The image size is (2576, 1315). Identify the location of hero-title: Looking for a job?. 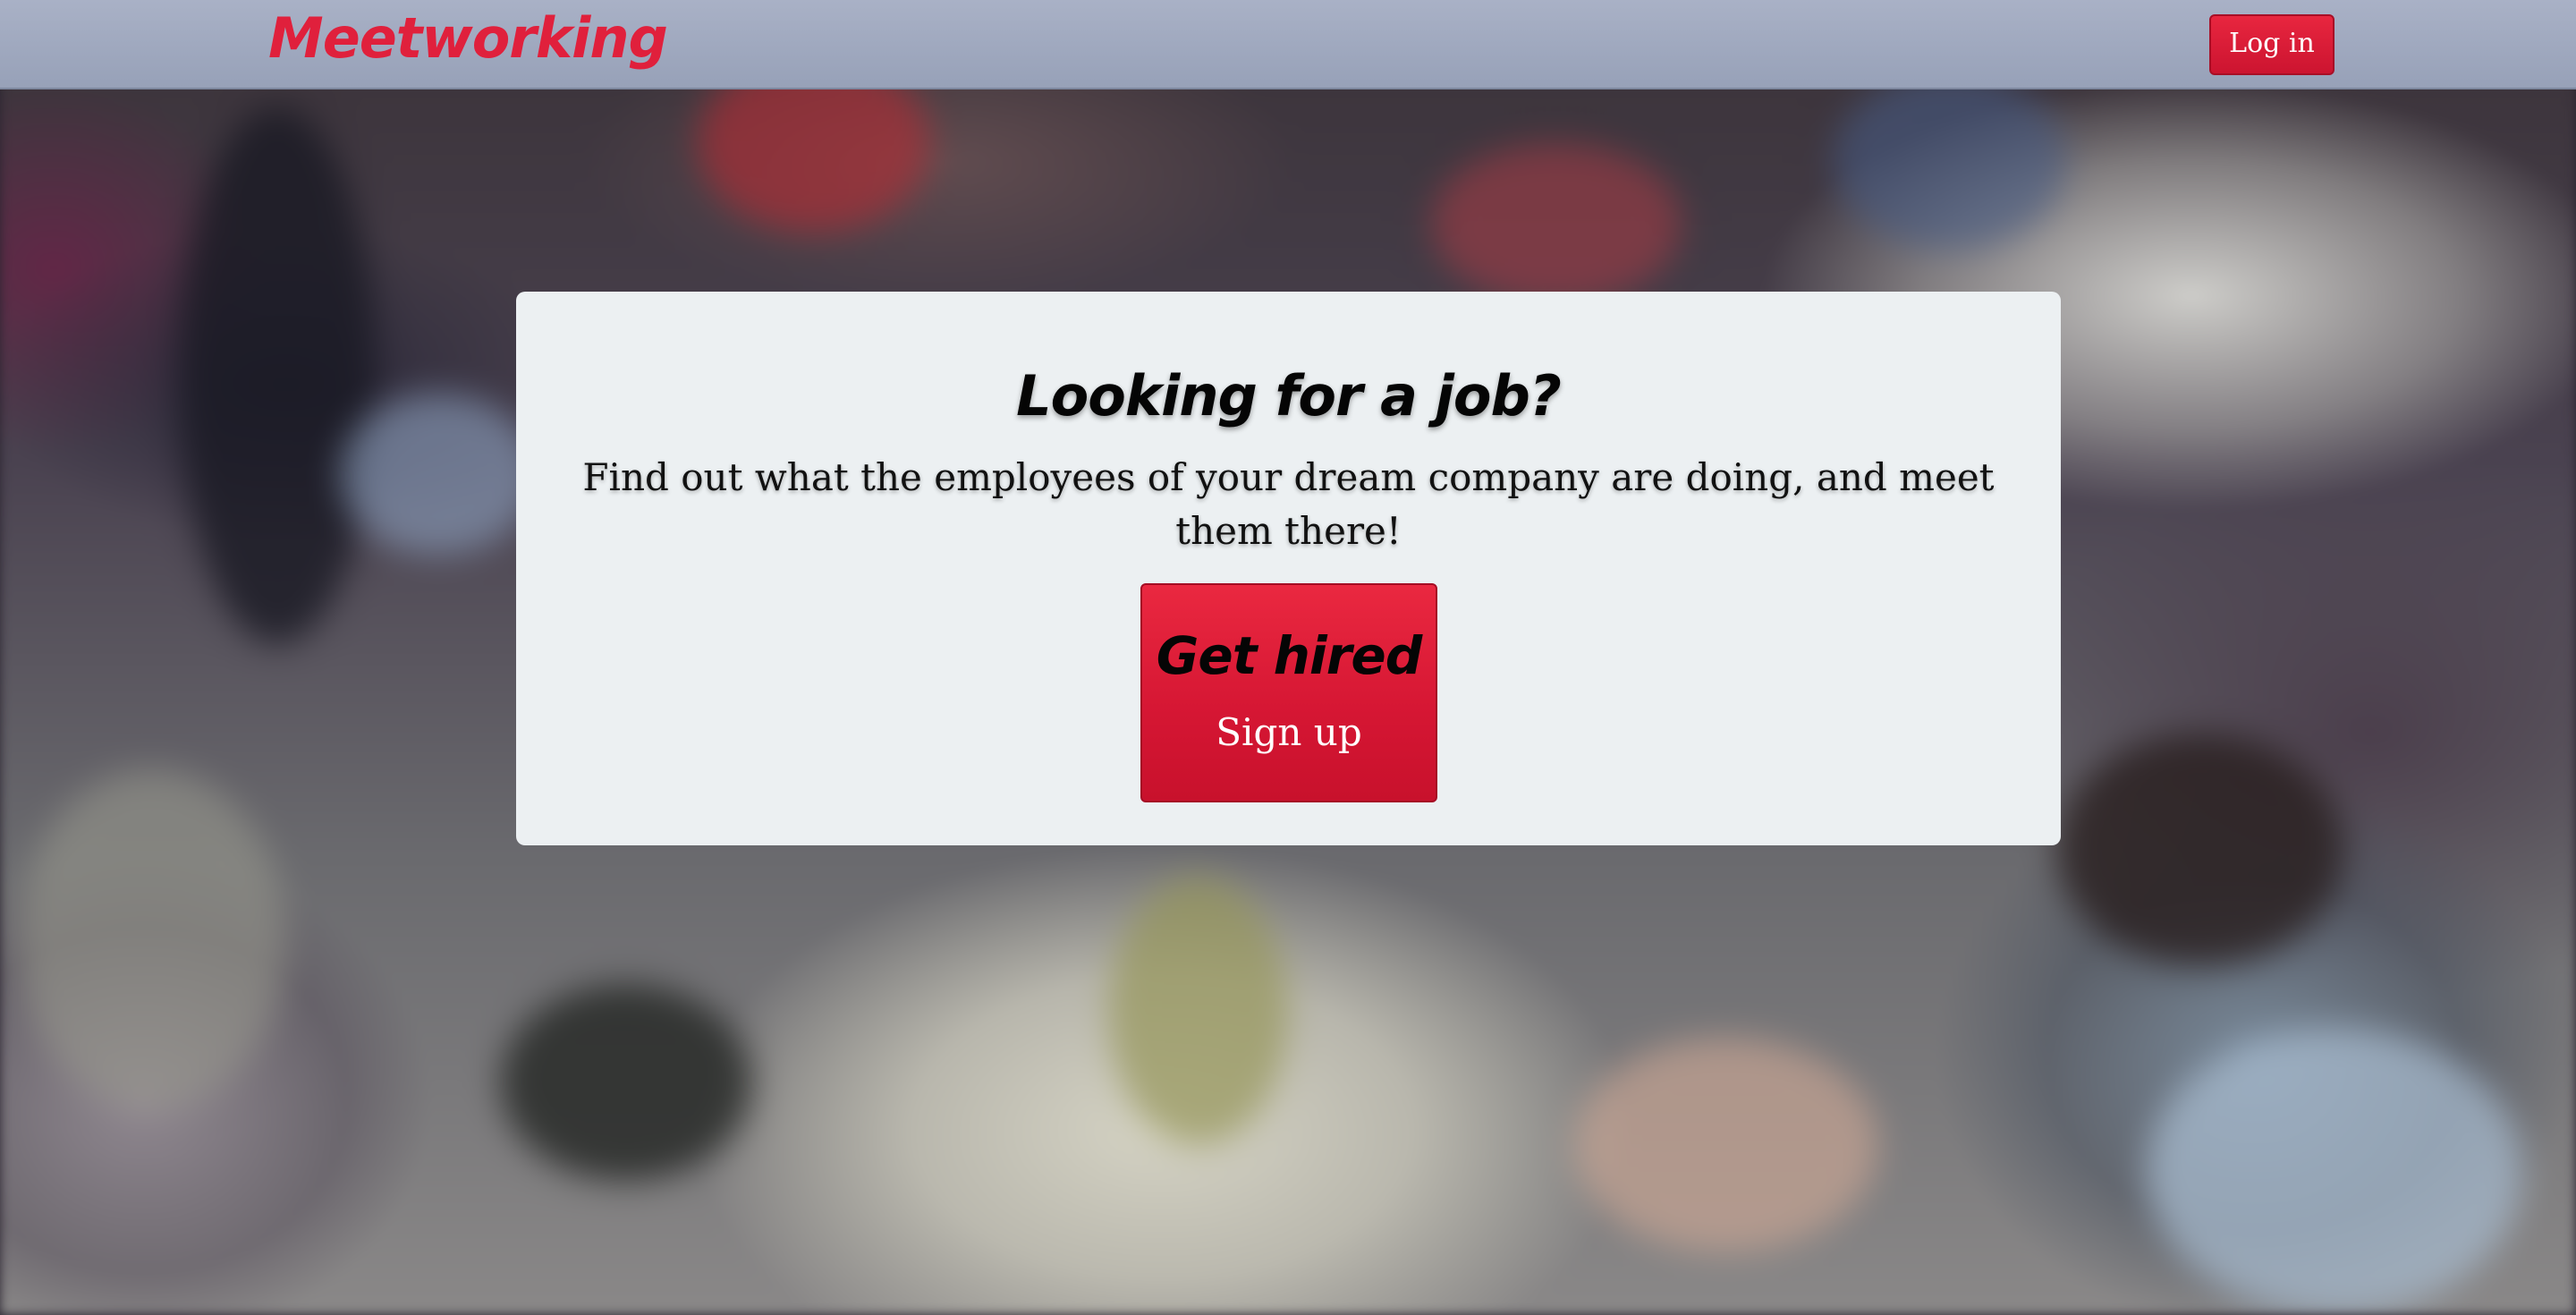
(1289, 395).